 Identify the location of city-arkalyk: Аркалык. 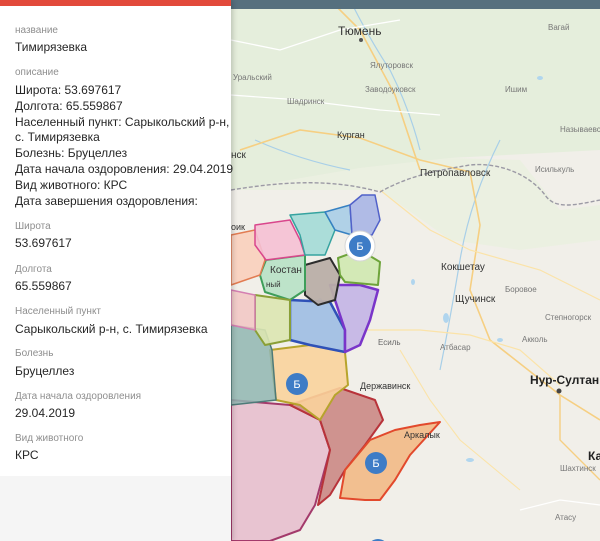
(422, 435).